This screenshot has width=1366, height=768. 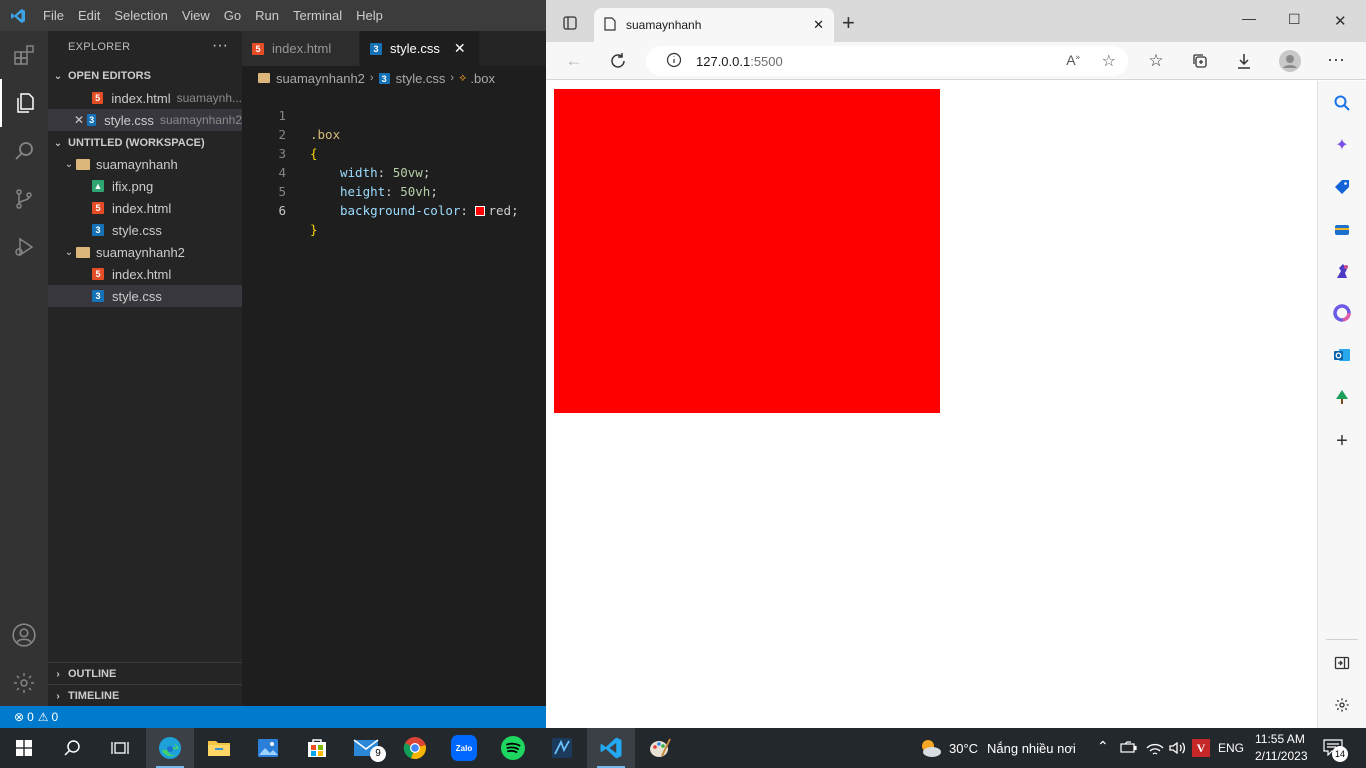 What do you see at coordinates (301, 48) in the screenshot?
I see `tab-index-html: 5 index.html` at bounding box center [301, 48].